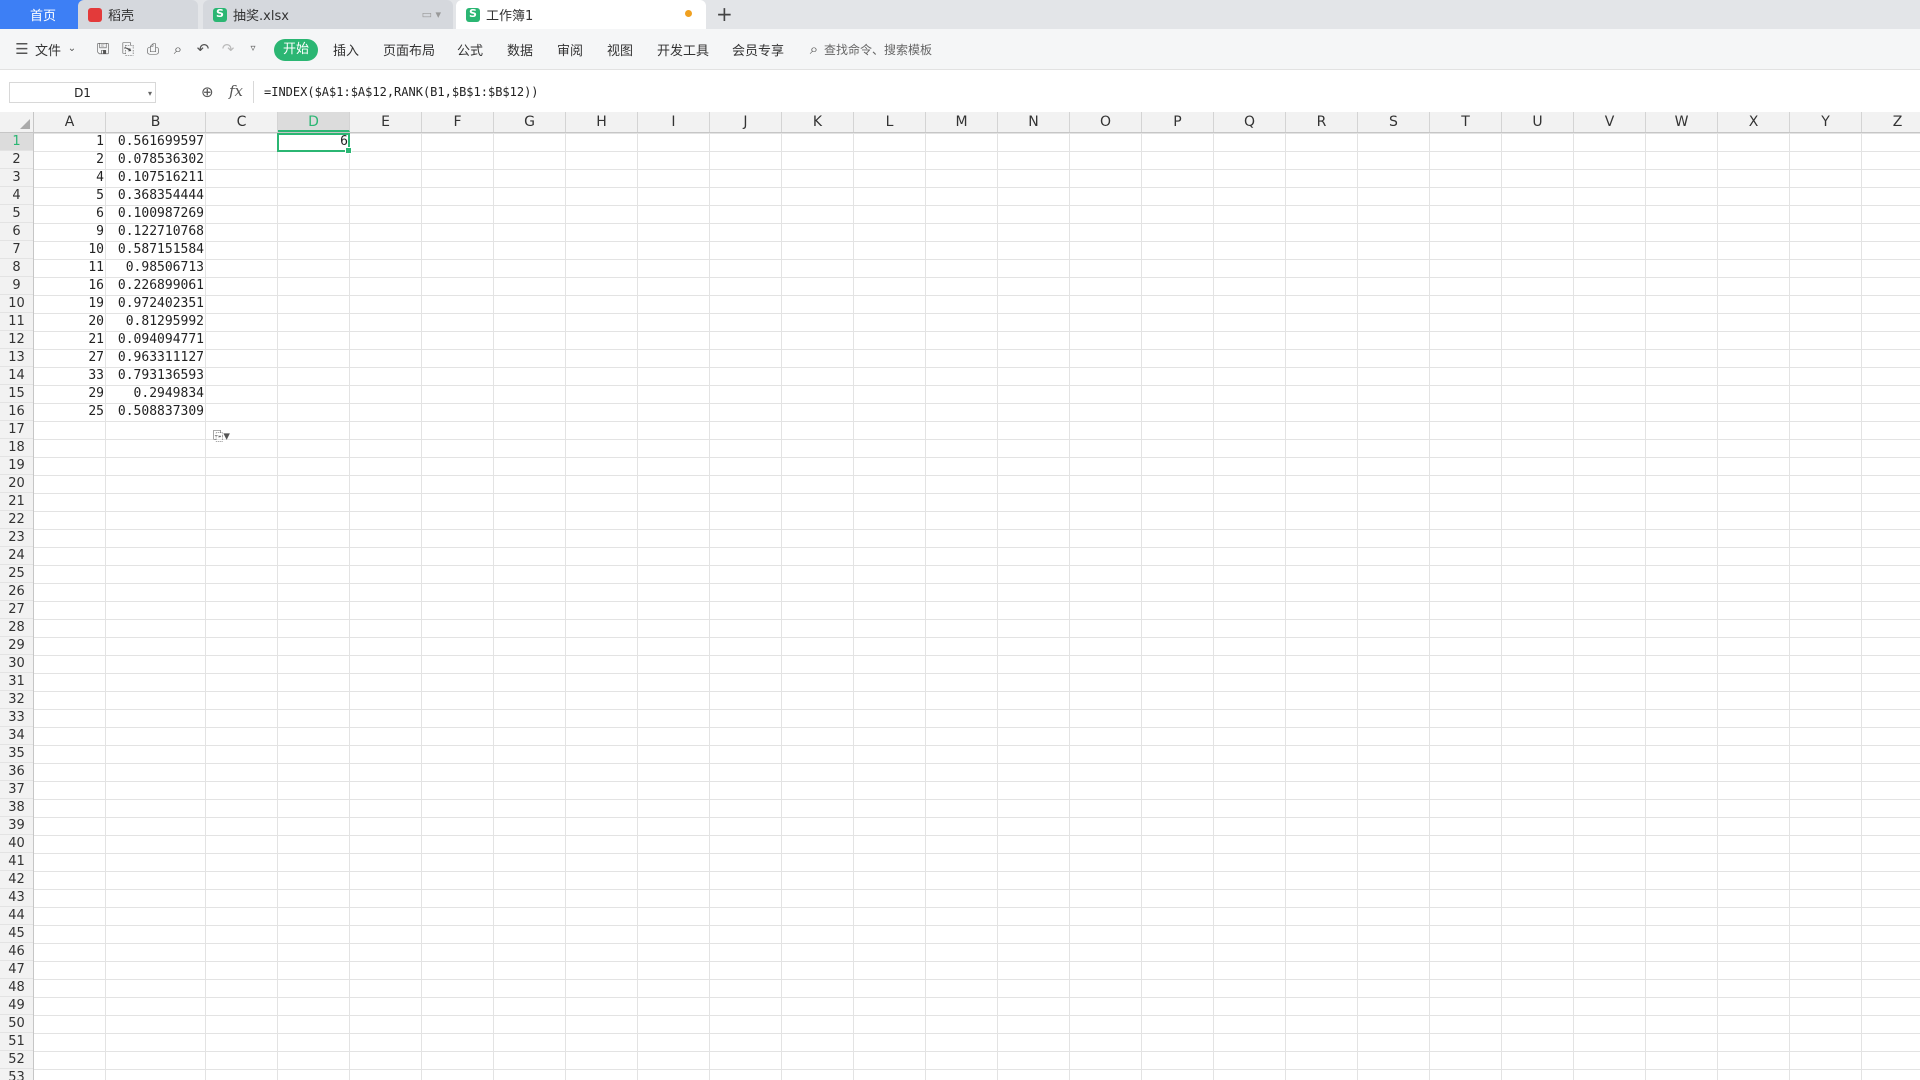 This screenshot has height=1080, width=1920. I want to click on column-header-d: D, so click(314, 122).